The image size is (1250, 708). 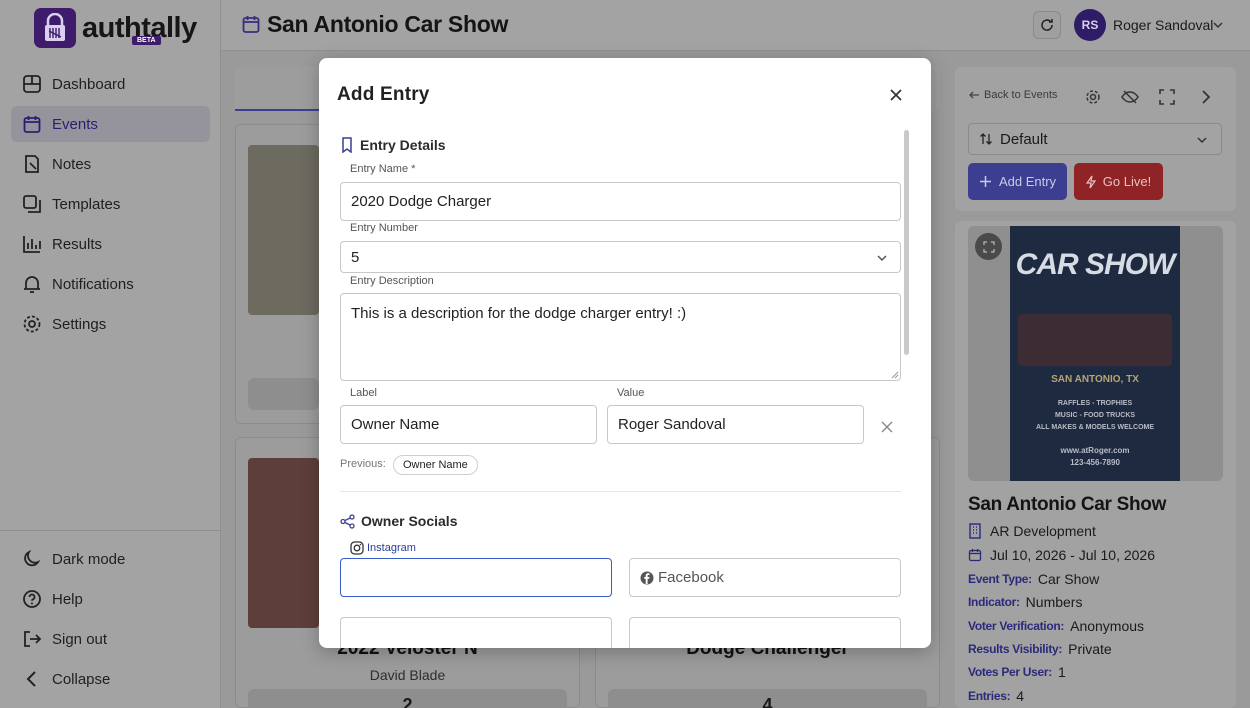 I want to click on instagram-icon, so click(x=357, y=548).